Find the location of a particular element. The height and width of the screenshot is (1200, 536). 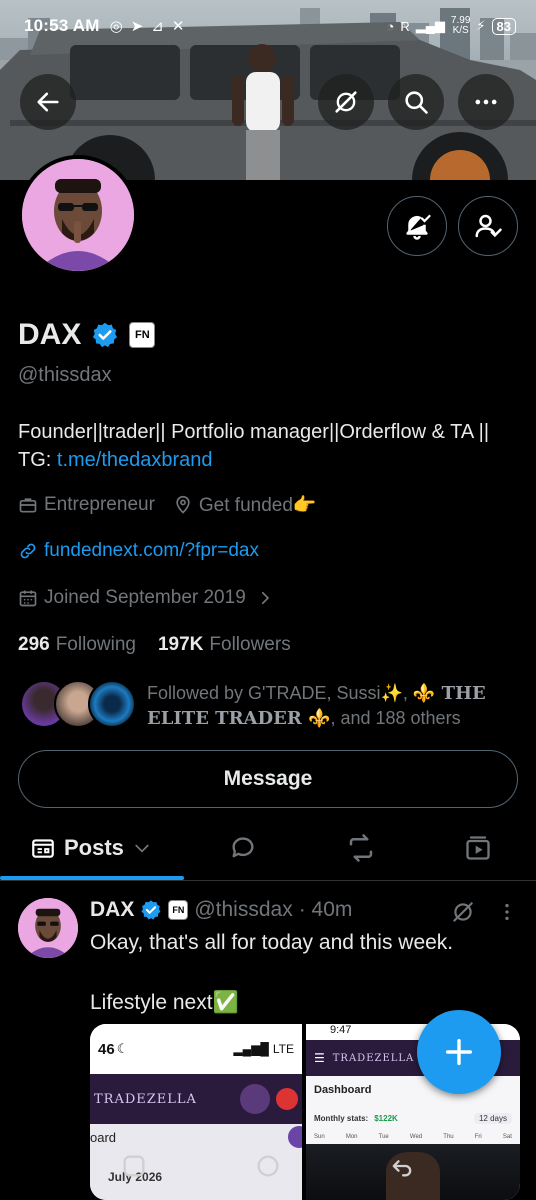

battery-level: 83 is located at coordinates (503, 26).